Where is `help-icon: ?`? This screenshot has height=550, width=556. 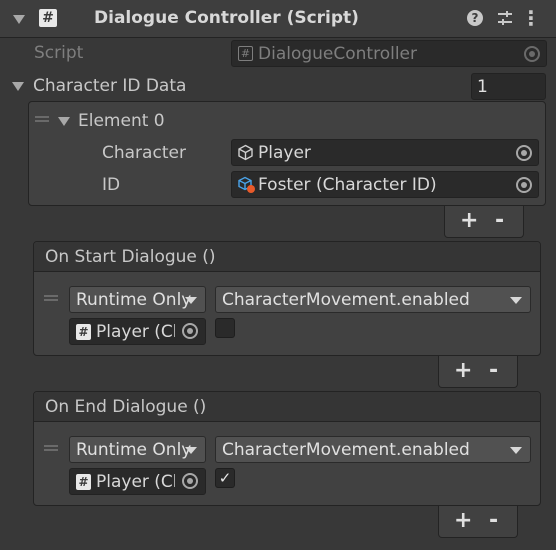 help-icon: ? is located at coordinates (475, 18).